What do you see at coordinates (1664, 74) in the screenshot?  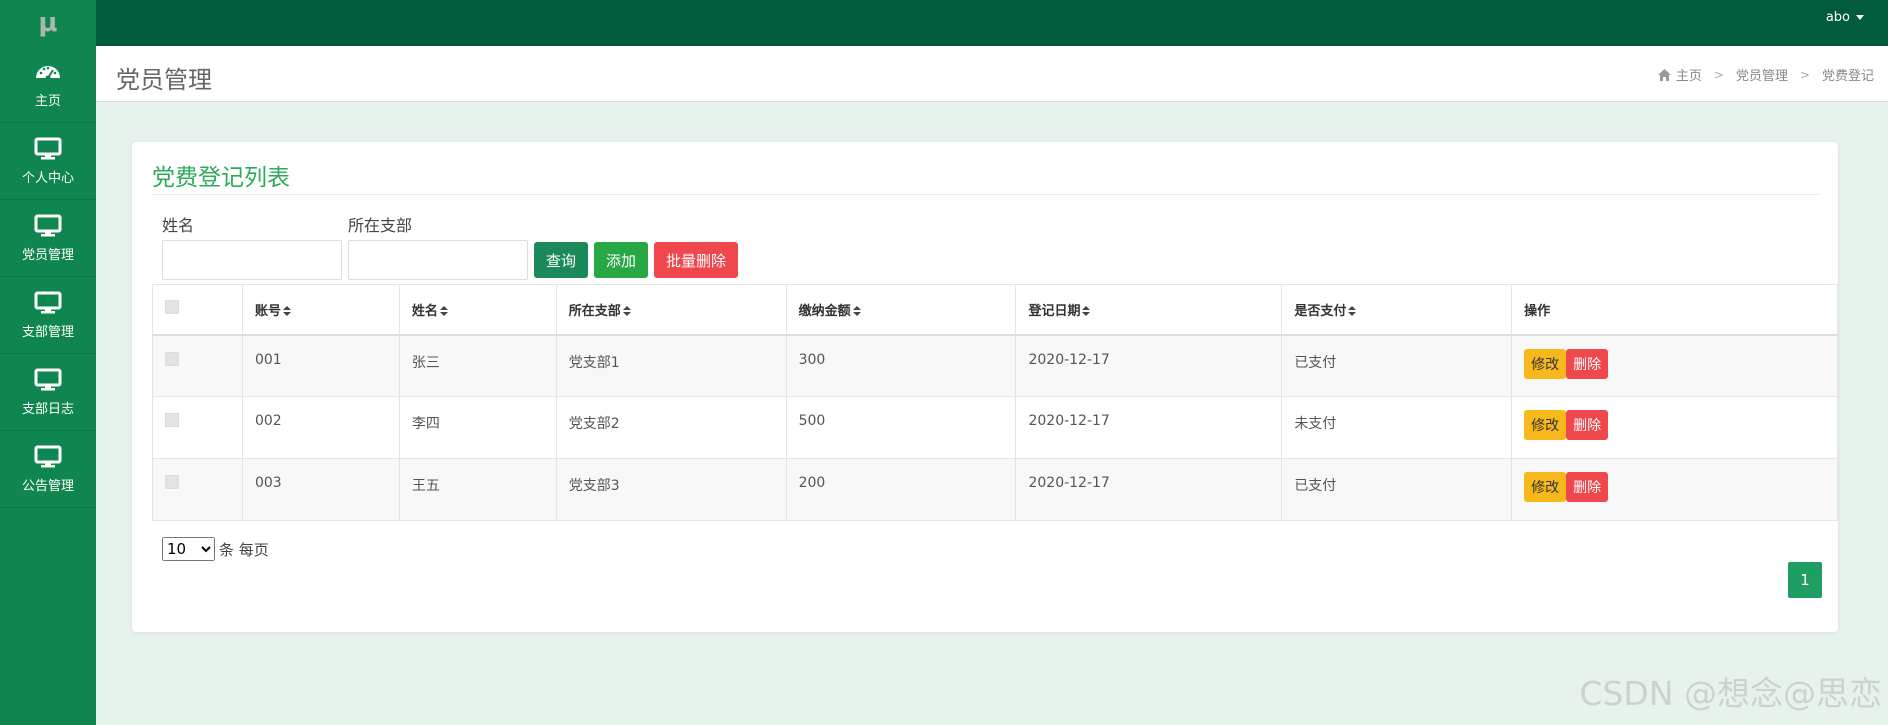 I see `home-icon` at bounding box center [1664, 74].